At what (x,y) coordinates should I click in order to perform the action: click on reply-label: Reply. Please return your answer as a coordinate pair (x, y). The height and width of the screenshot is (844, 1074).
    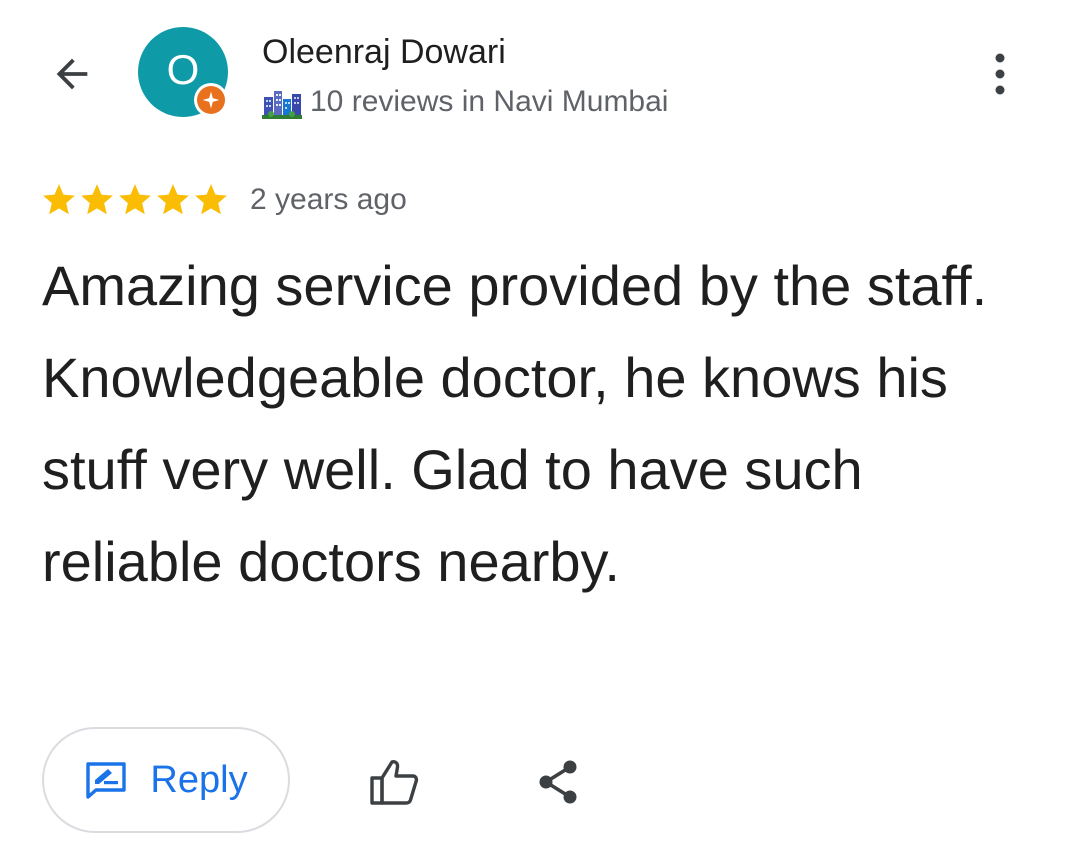
    Looking at the image, I should click on (199, 779).